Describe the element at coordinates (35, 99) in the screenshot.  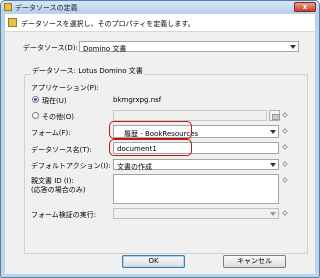
I see `radio-current` at that location.